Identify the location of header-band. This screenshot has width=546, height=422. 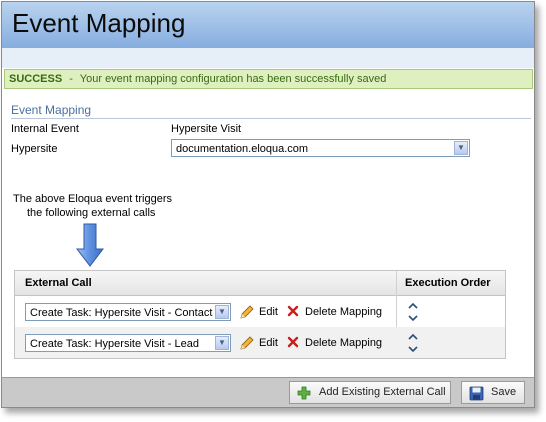
(268, 58).